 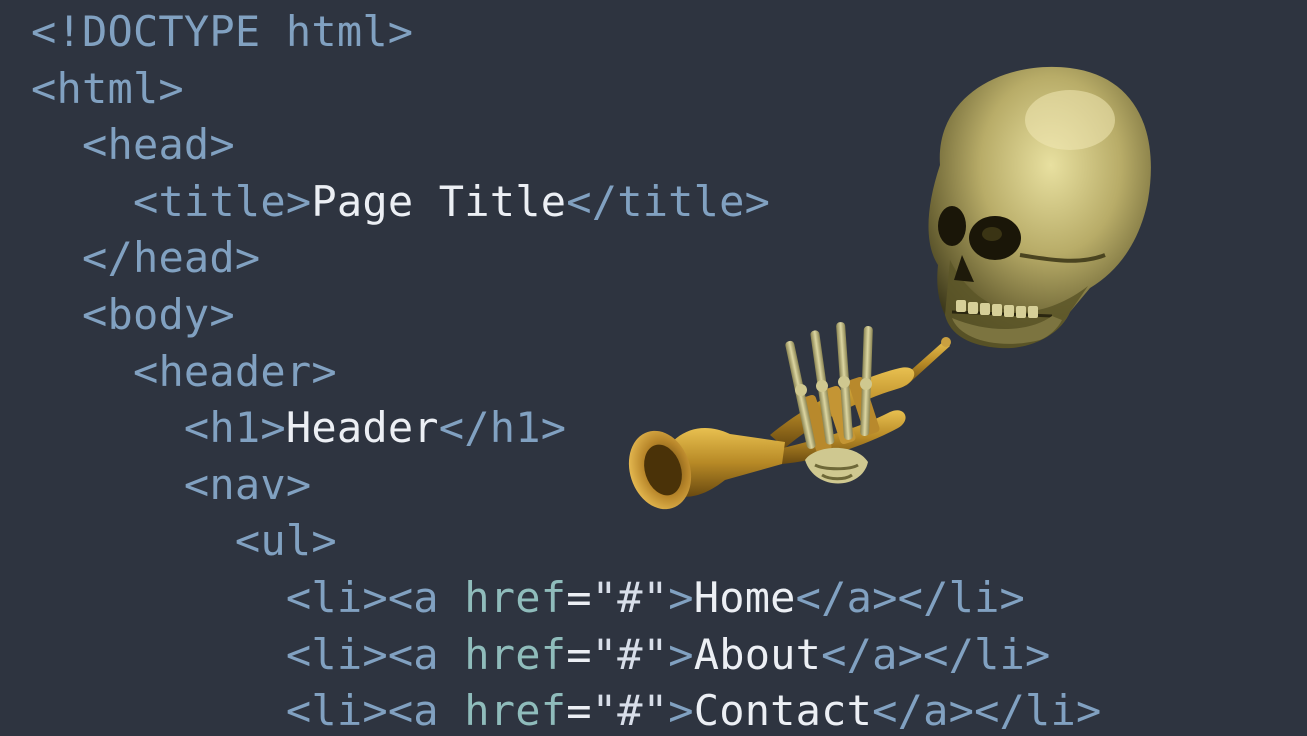 What do you see at coordinates (107, 88) in the screenshot?
I see `html-open-tag: <html>` at bounding box center [107, 88].